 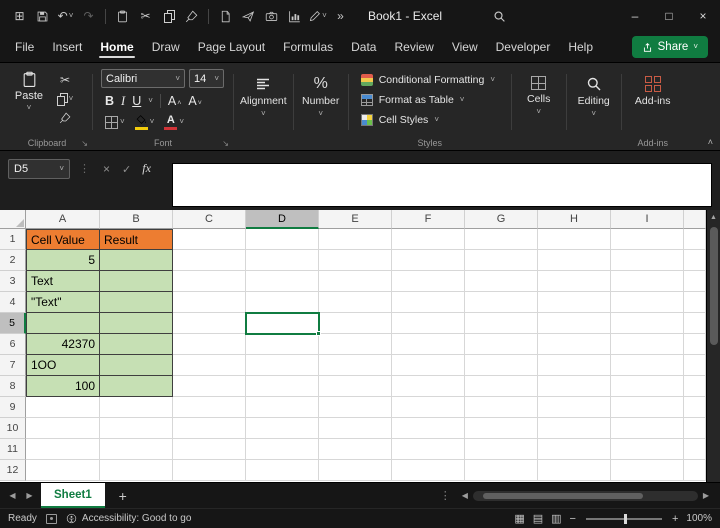 I want to click on save-icon, so click(x=42, y=16).